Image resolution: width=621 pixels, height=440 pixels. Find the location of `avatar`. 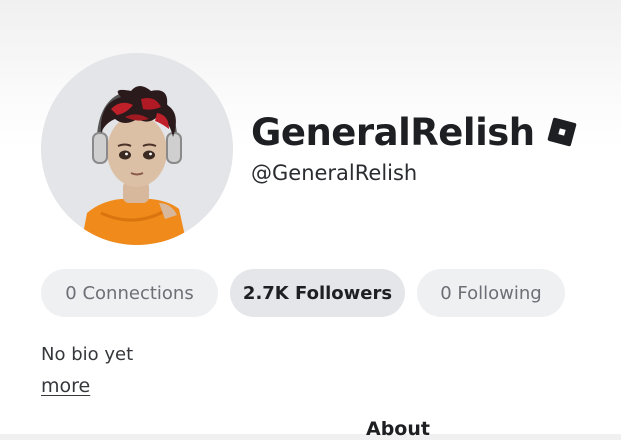

avatar is located at coordinates (137, 149).